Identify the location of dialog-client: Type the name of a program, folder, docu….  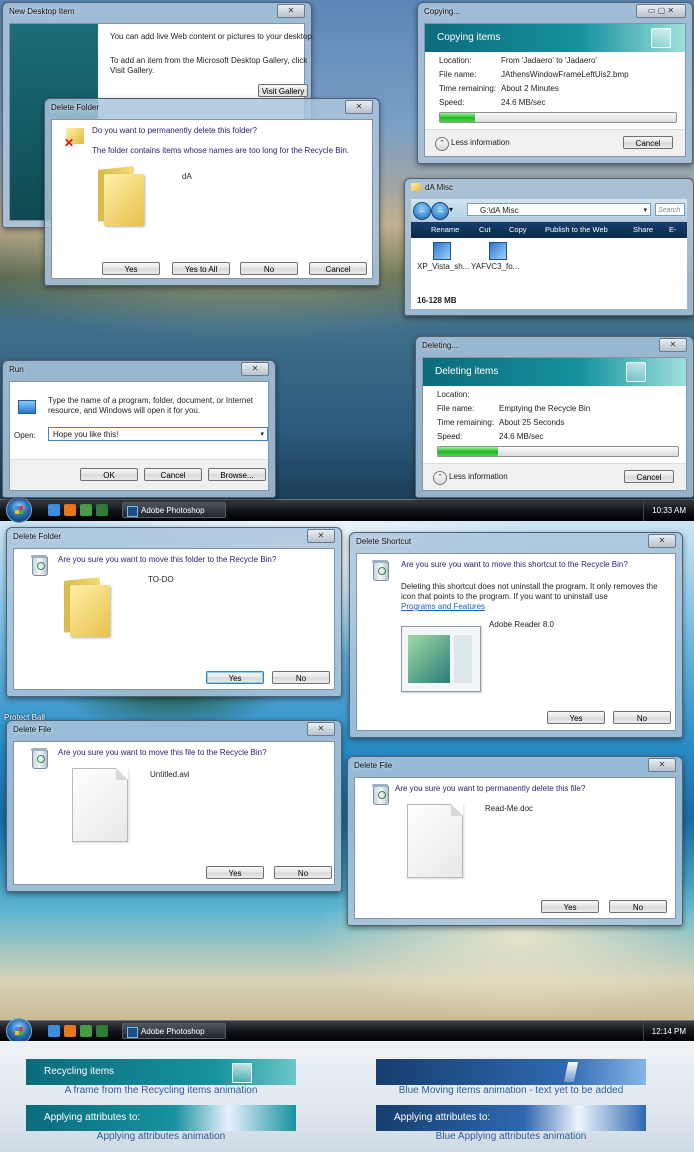
(139, 436).